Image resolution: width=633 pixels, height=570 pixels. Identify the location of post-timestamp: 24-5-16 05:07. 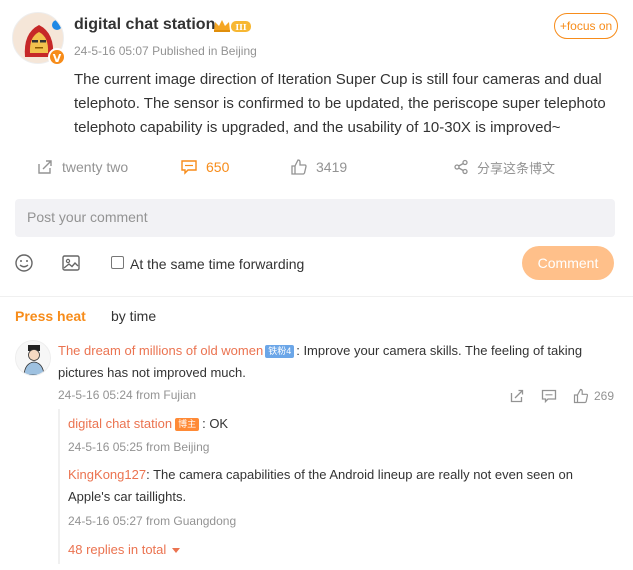
(111, 51).